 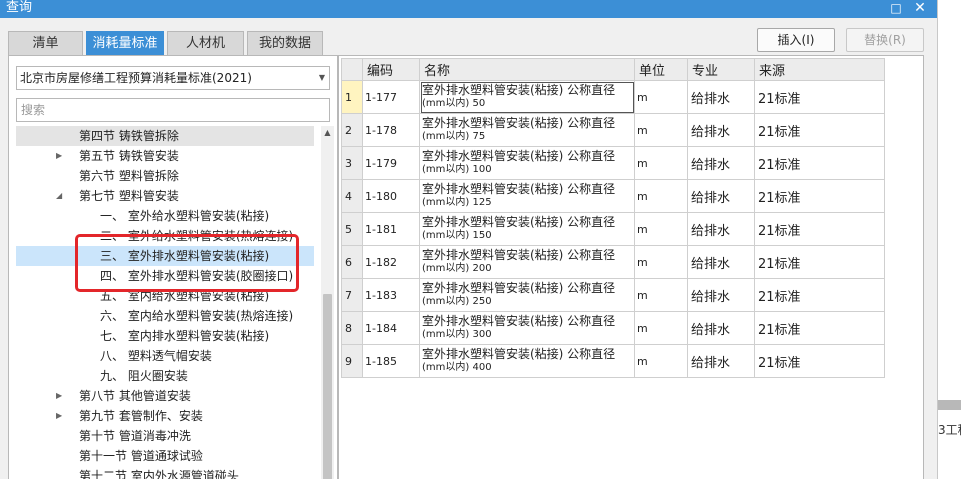 What do you see at coordinates (527, 262) in the screenshot?
I see `cell-name: 室外排水塑料管安装(粘接) 公称直径 (mm以内) 200` at bounding box center [527, 262].